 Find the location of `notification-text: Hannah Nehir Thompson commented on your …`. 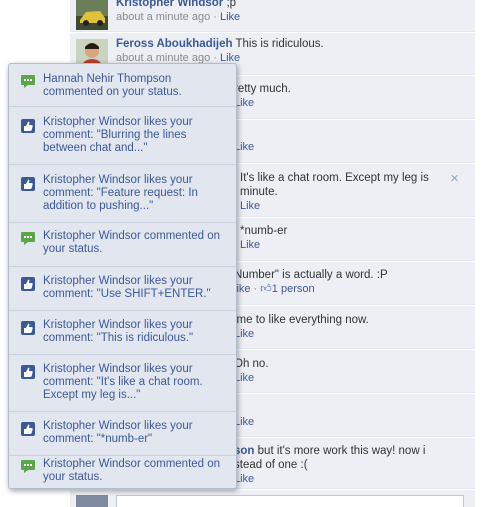

notification-text: Hannah Nehir Thompson commented on your … is located at coordinates (112, 85).